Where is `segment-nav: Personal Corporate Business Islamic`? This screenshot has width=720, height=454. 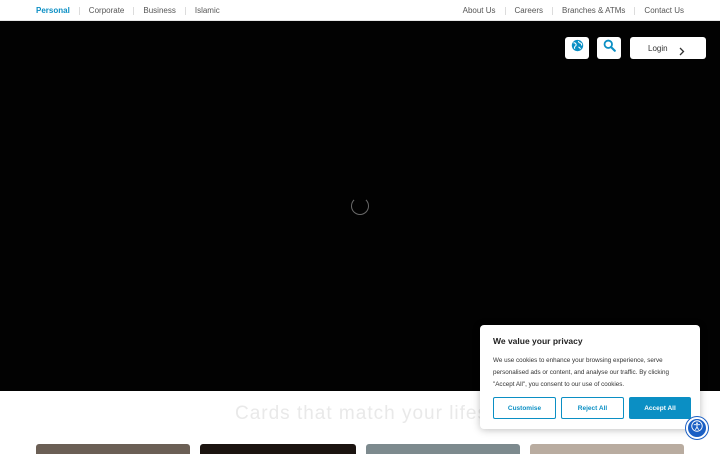
segment-nav: Personal Corporate Business Islamic is located at coordinates (128, 10).